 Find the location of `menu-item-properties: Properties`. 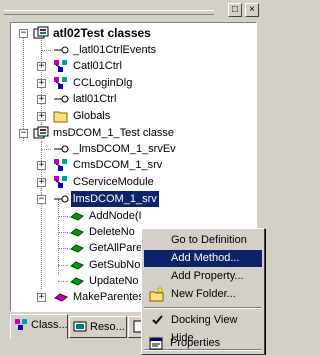

menu-item-properties: Properties is located at coordinates (202, 343).